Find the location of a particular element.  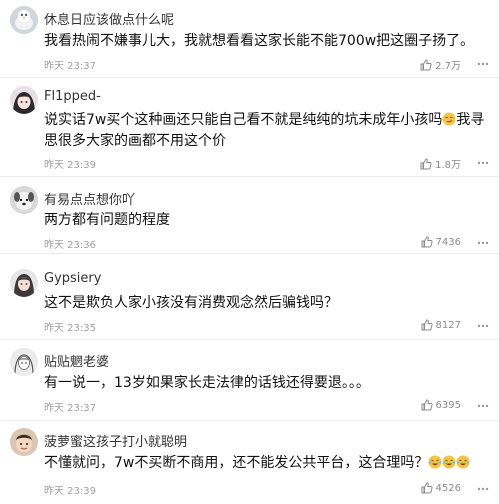

like-button: 1.8万 is located at coordinates (440, 163).